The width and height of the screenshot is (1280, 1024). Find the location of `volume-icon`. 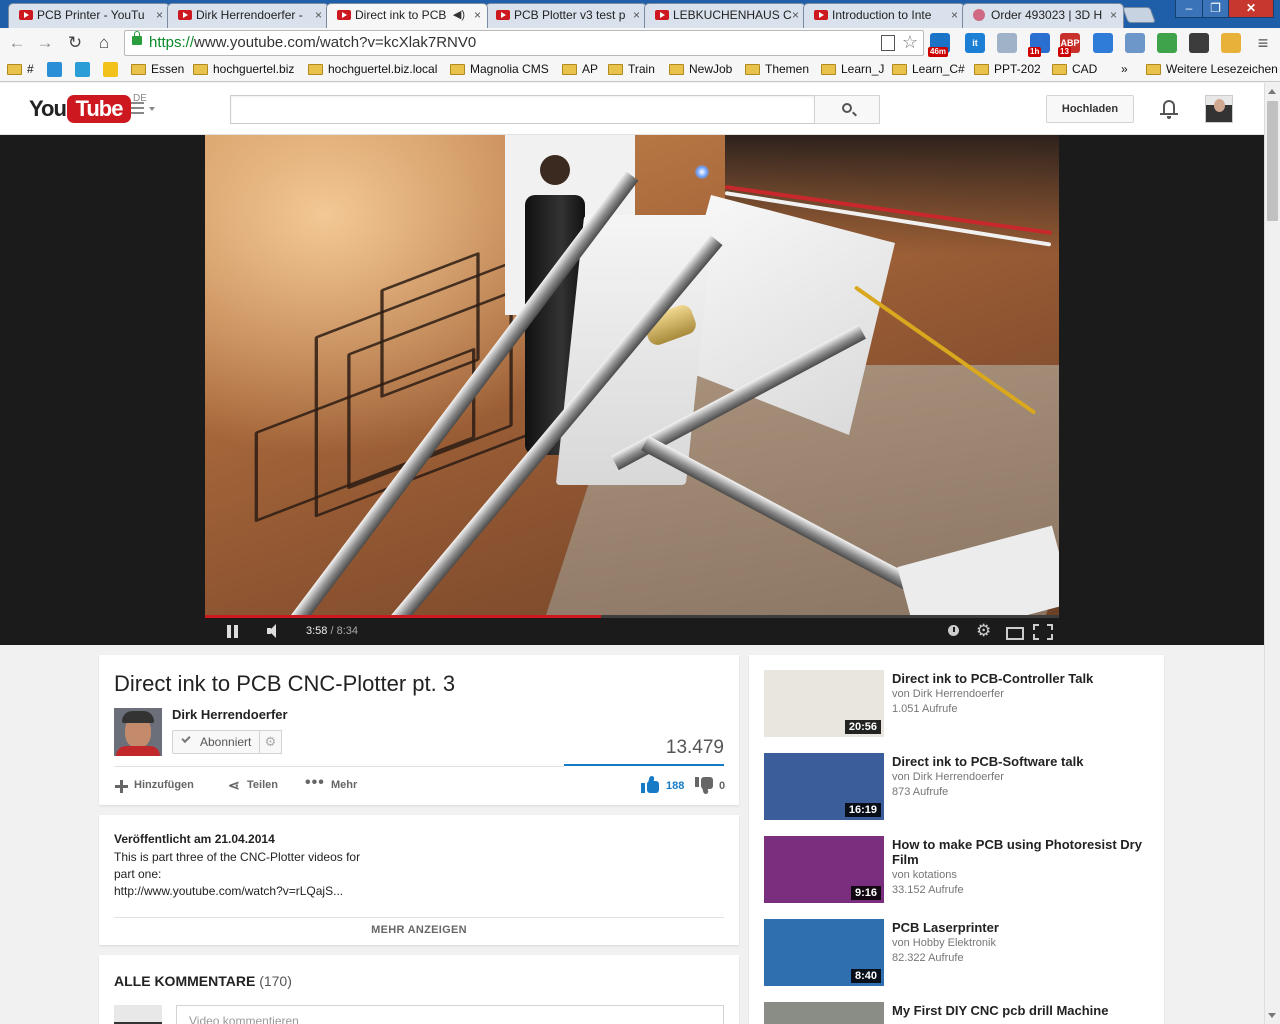

volume-icon is located at coordinates (274, 632).